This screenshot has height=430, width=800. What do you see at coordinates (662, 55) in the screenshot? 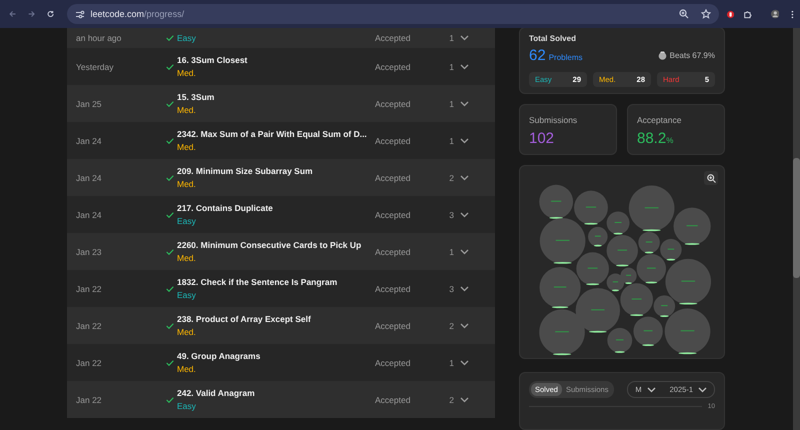
I see `badge-icon` at bounding box center [662, 55].